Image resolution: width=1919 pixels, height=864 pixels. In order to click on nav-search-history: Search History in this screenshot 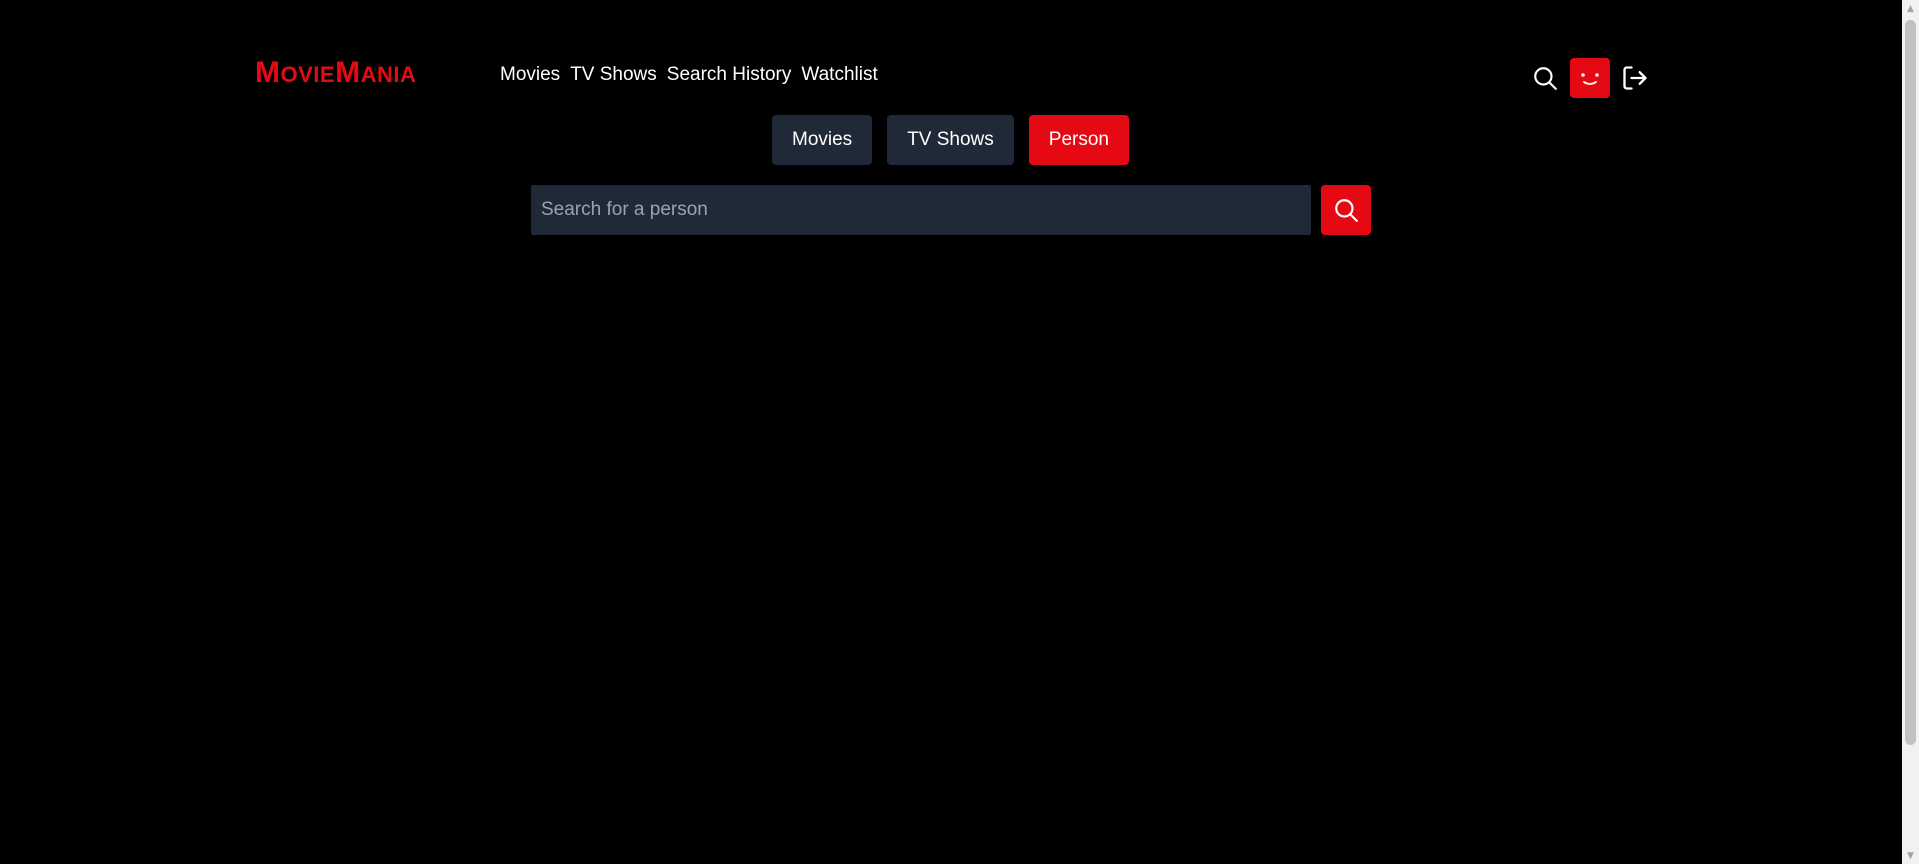, I will do `click(729, 75)`.